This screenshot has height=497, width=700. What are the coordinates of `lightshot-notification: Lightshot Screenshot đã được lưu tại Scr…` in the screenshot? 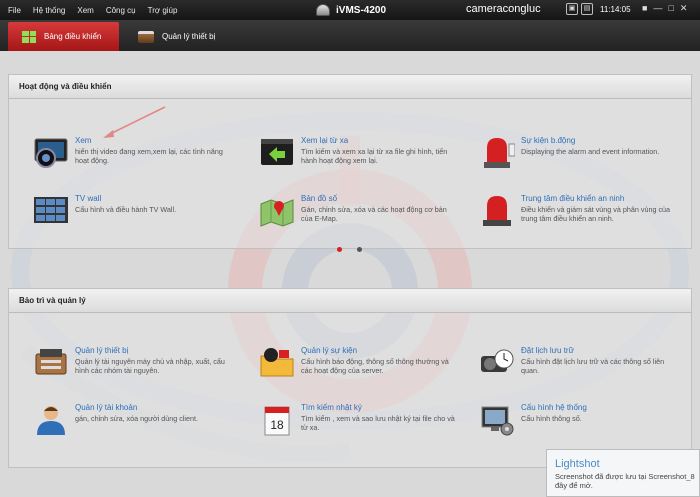 It's located at (623, 473).